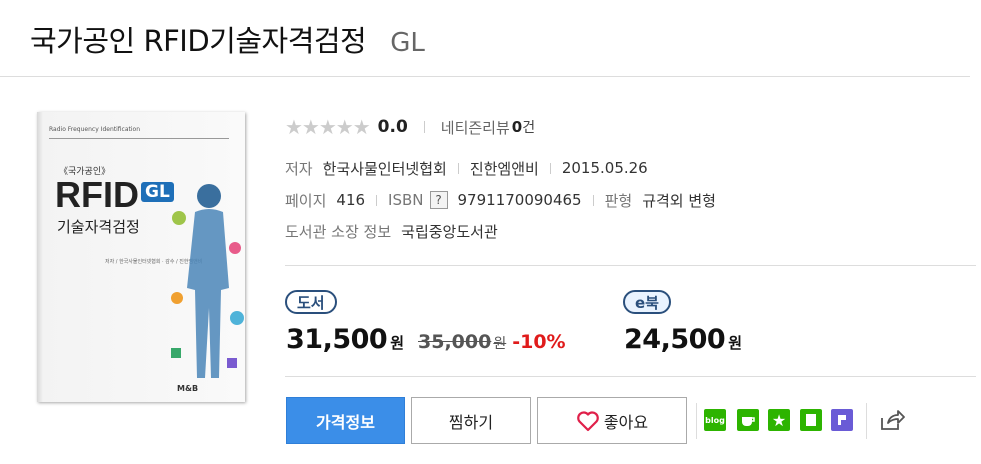  I want to click on library-row: 도서관 소장 정보 국립중앙도서관, so click(391, 231).